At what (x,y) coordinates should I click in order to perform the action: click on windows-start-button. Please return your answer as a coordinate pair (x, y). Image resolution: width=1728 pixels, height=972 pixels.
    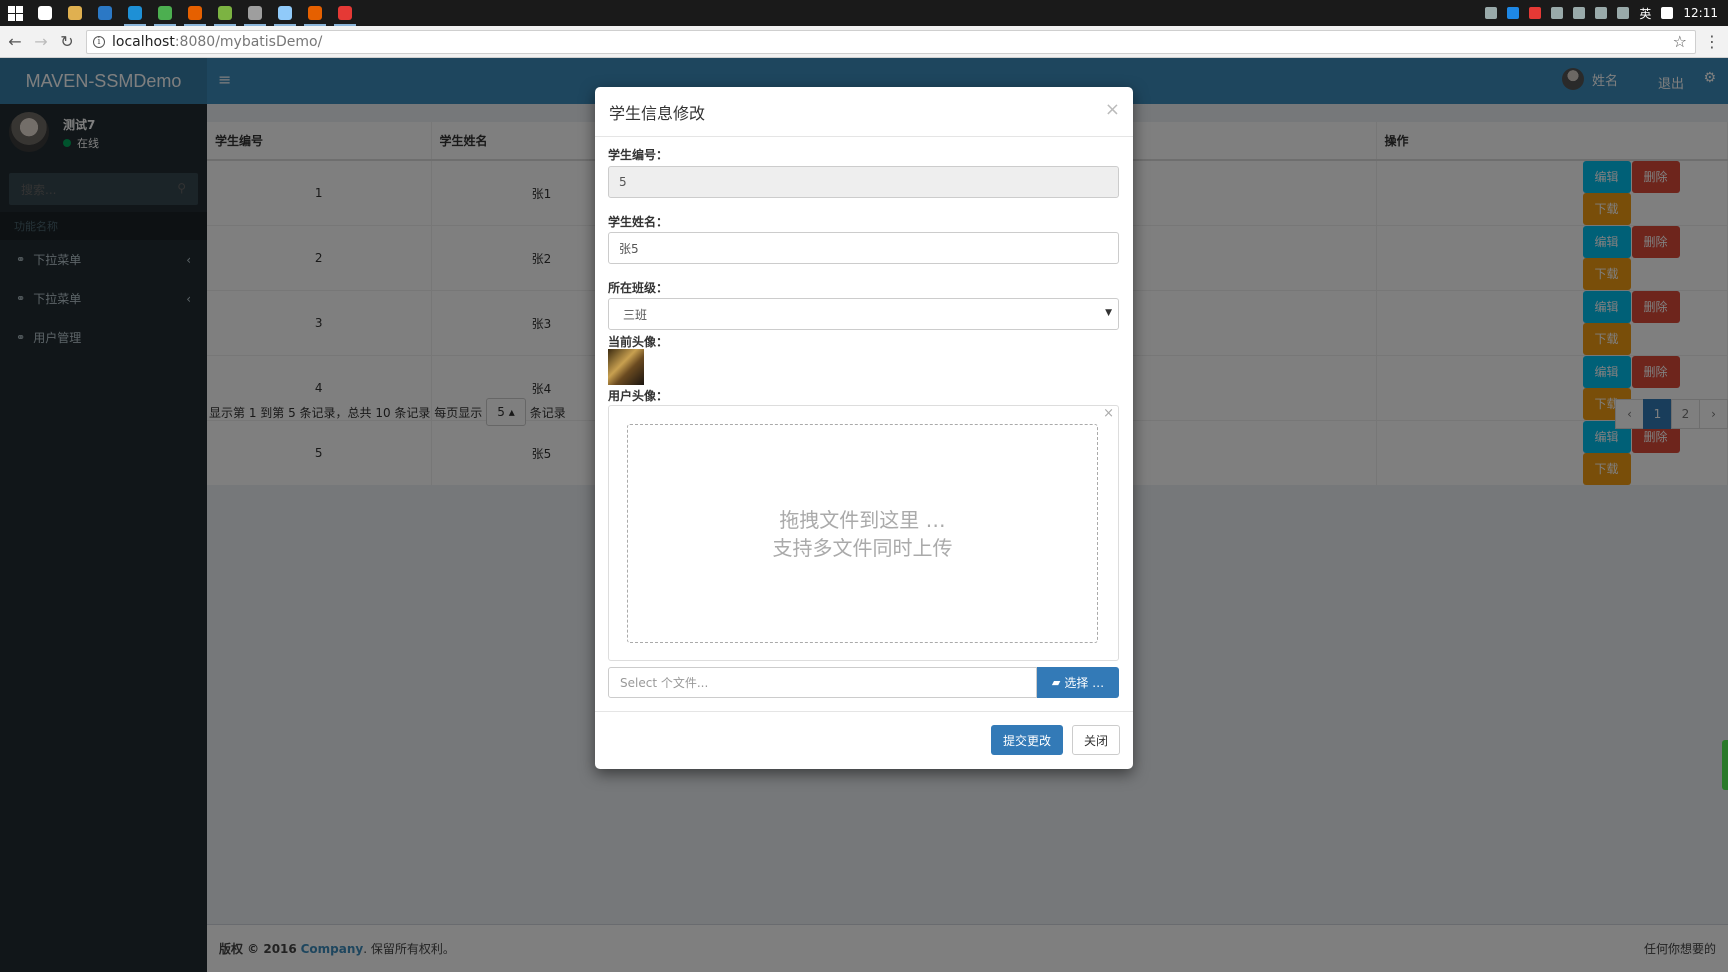
    Looking at the image, I should click on (15, 13).